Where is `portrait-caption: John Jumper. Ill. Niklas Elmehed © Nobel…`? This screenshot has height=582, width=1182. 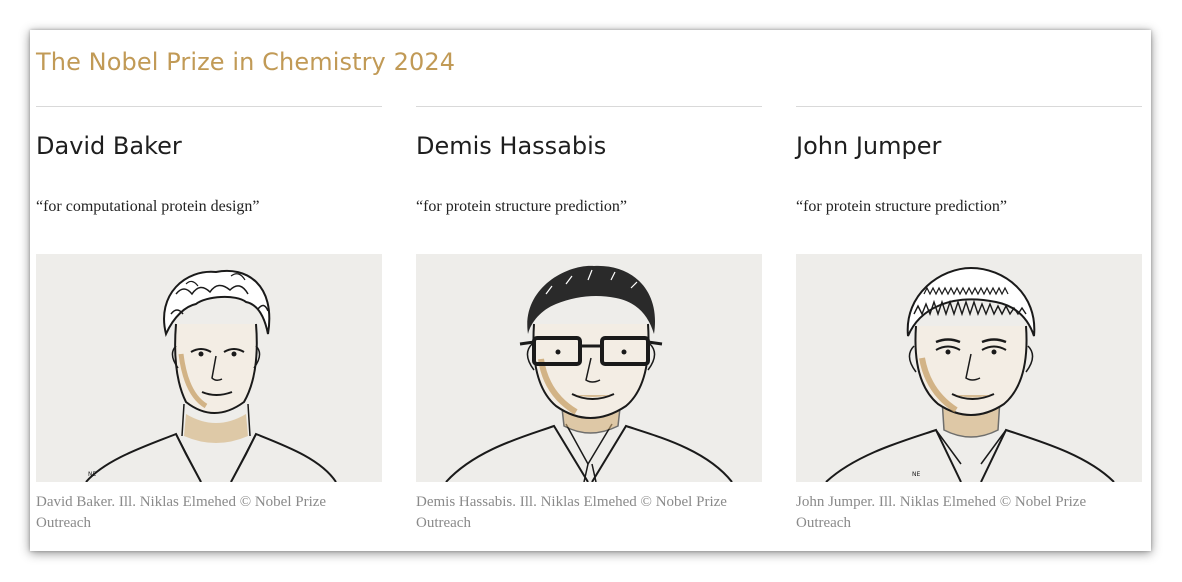 portrait-caption: John Jumper. Ill. Niklas Elmehed © Nobel… is located at coordinates (941, 512).